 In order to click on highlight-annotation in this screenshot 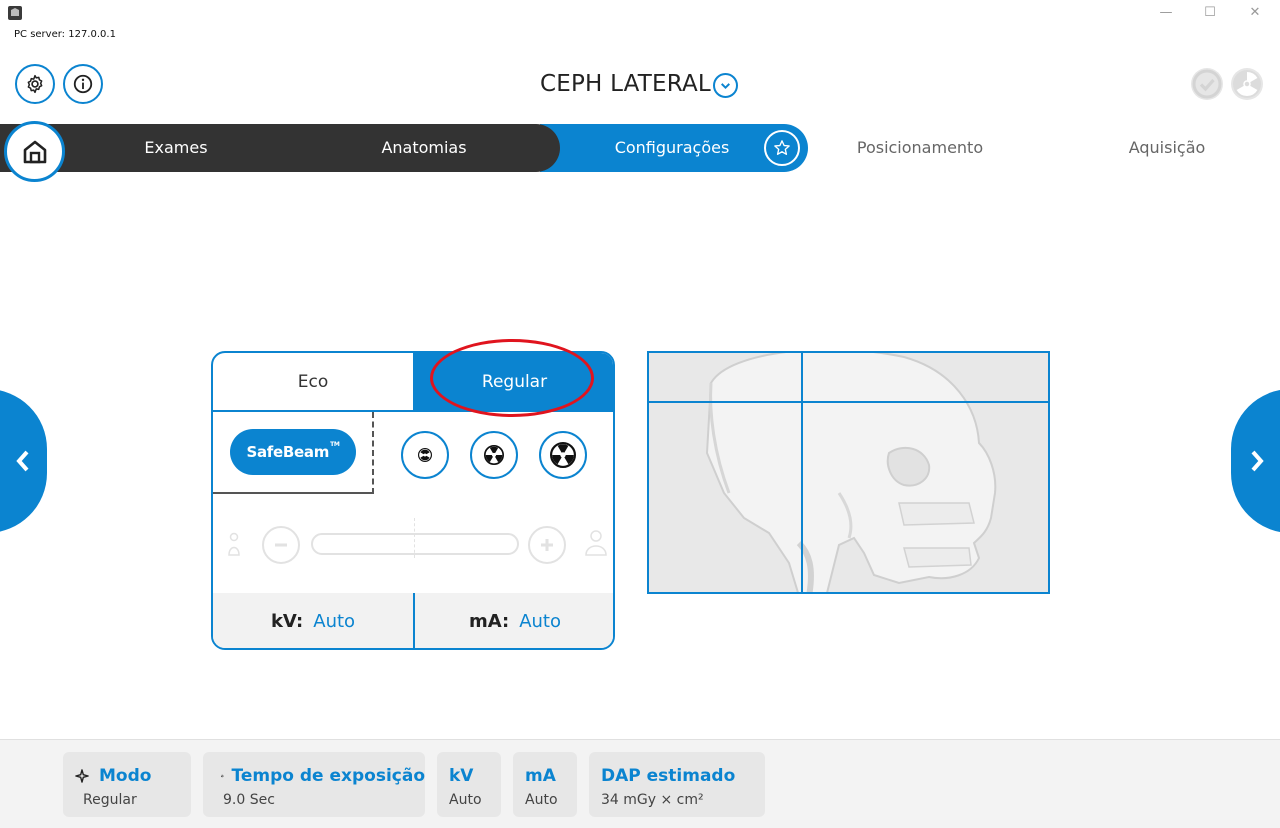, I will do `click(512, 378)`.